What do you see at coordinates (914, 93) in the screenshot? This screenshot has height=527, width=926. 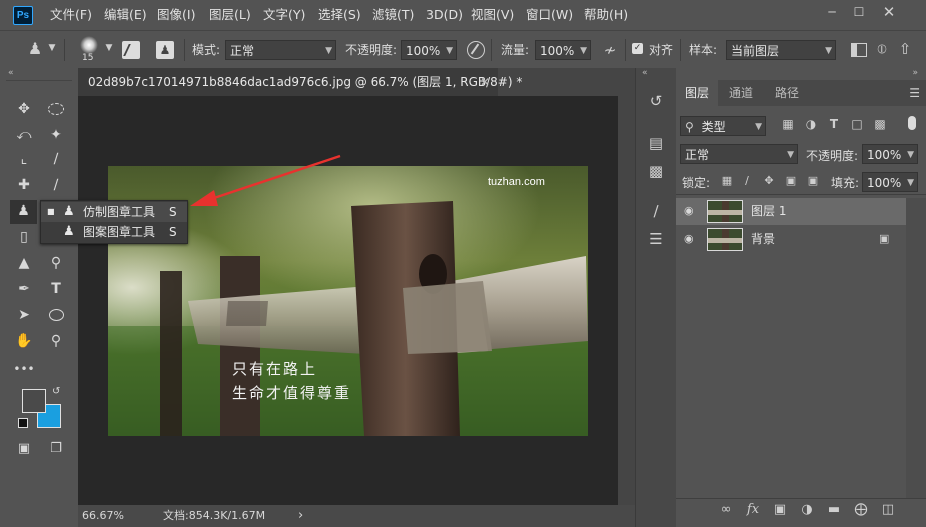 I see `panel-menu-icon: ☰` at bounding box center [914, 93].